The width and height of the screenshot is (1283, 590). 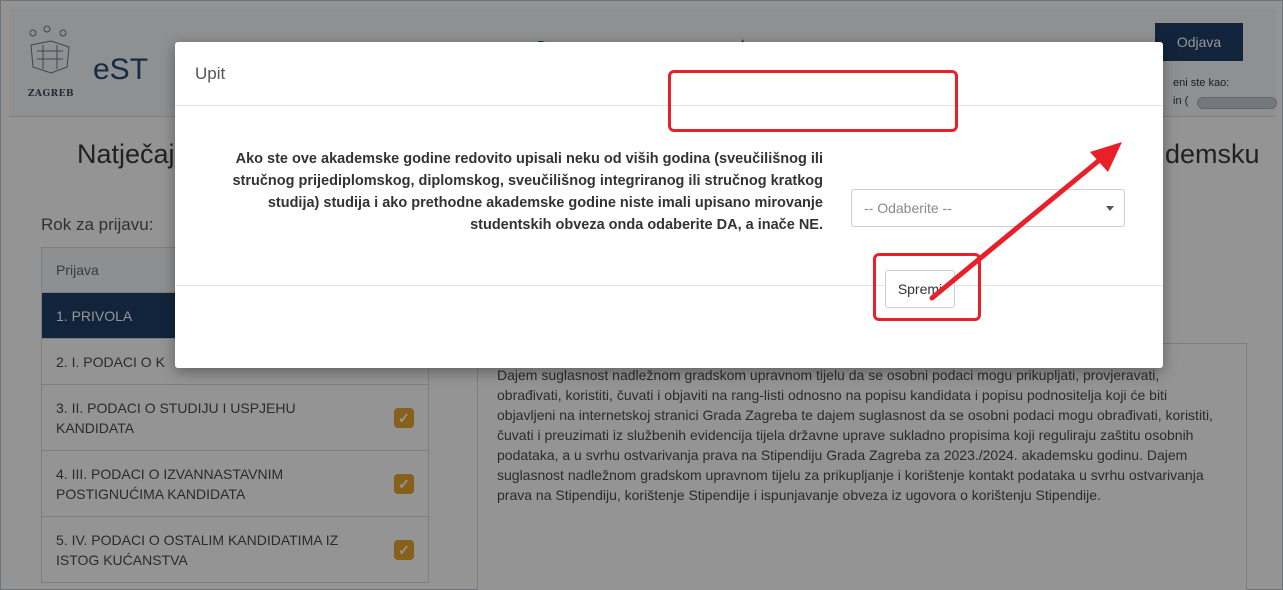 What do you see at coordinates (927, 287) in the screenshot?
I see `annotation-highlight-save` at bounding box center [927, 287].